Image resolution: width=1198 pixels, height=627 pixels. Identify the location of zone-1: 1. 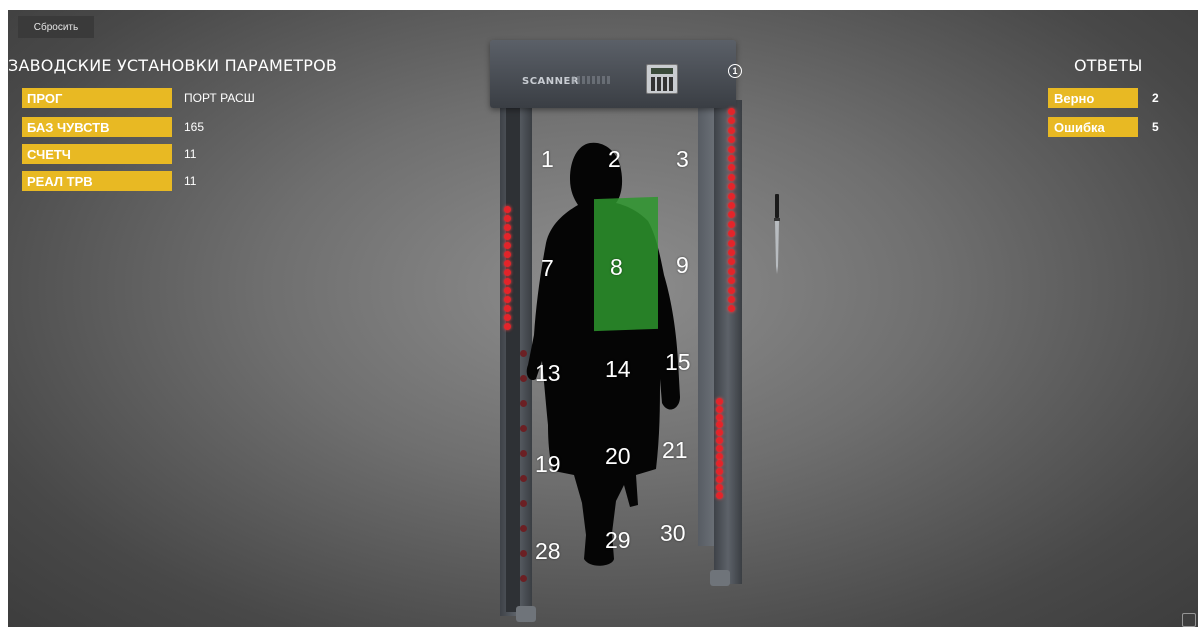
(547, 159).